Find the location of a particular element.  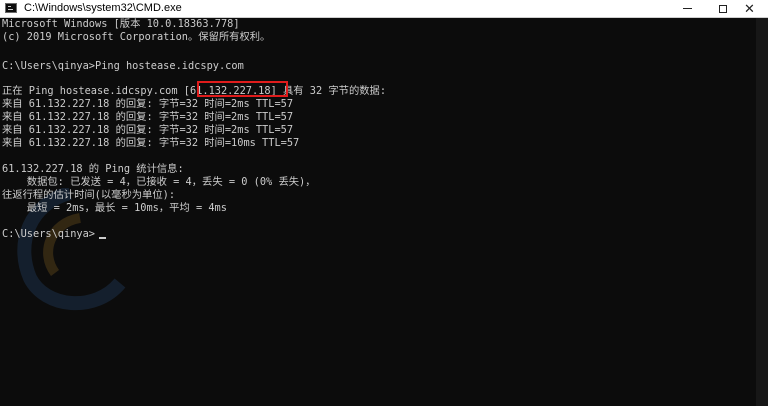

console-prompt: C:\Users\qinya> is located at coordinates (48, 234).